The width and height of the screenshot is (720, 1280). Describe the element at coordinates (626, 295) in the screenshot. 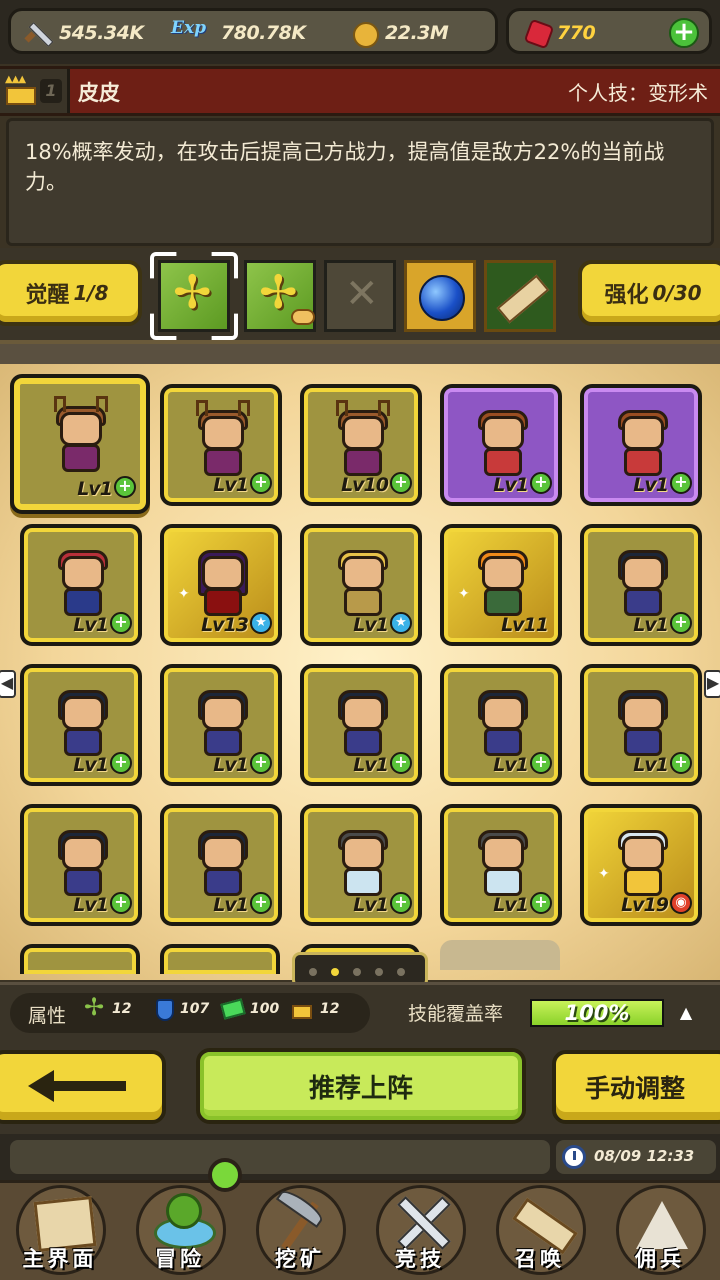

I see `enhance-label: 强化` at that location.